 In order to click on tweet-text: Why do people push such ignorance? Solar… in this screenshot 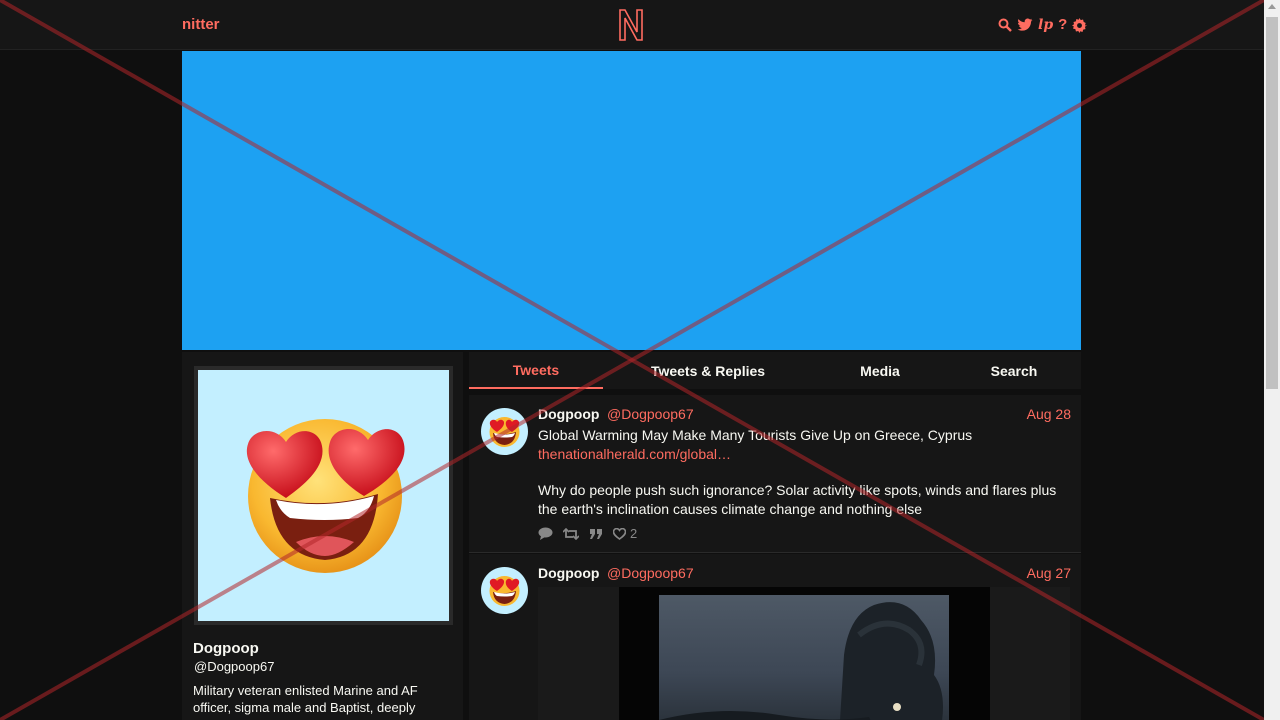, I will do `click(797, 499)`.